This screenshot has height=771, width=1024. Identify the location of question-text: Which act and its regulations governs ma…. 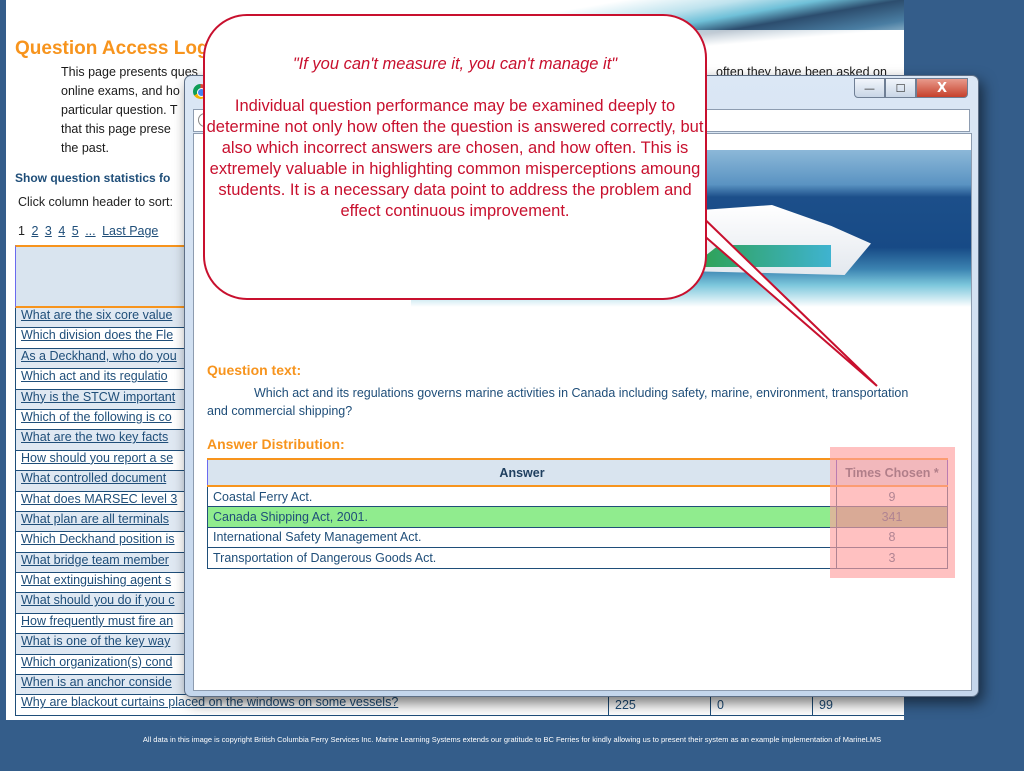
(558, 402).